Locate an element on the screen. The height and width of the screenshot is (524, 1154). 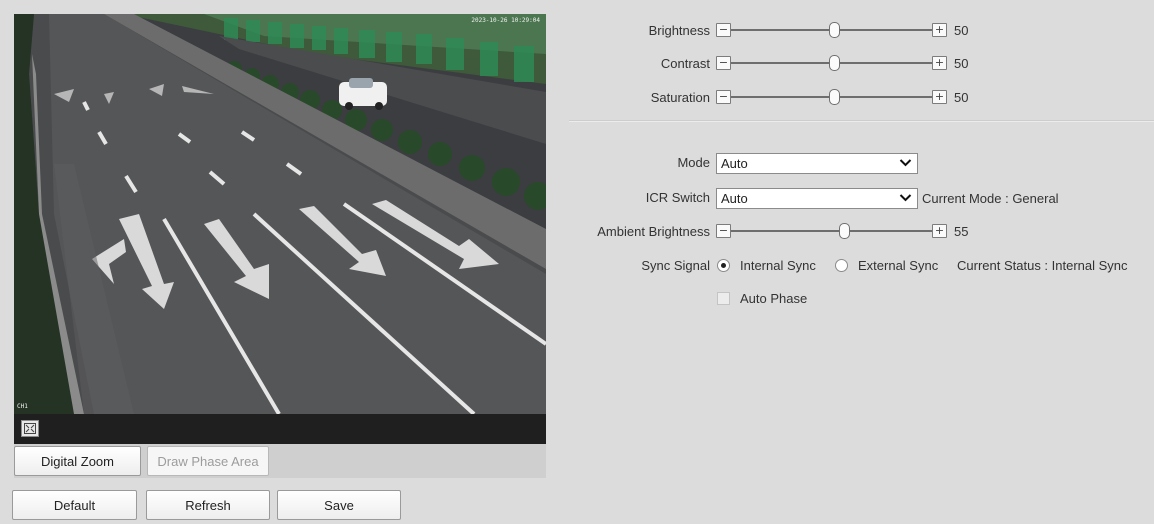
ambient-brightness-row: Ambient Brightness is located at coordinates (635, 232).